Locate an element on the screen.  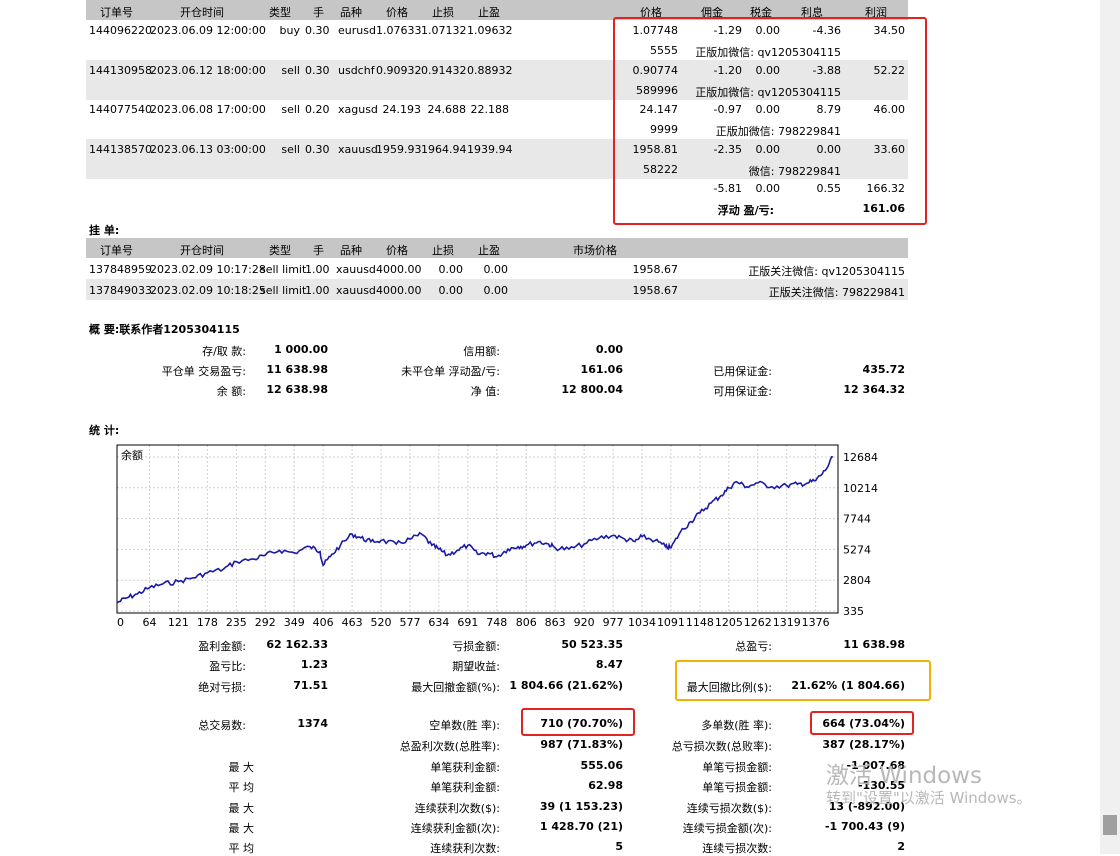
stat-label: 绝对亏损: is located at coordinates (222, 687).